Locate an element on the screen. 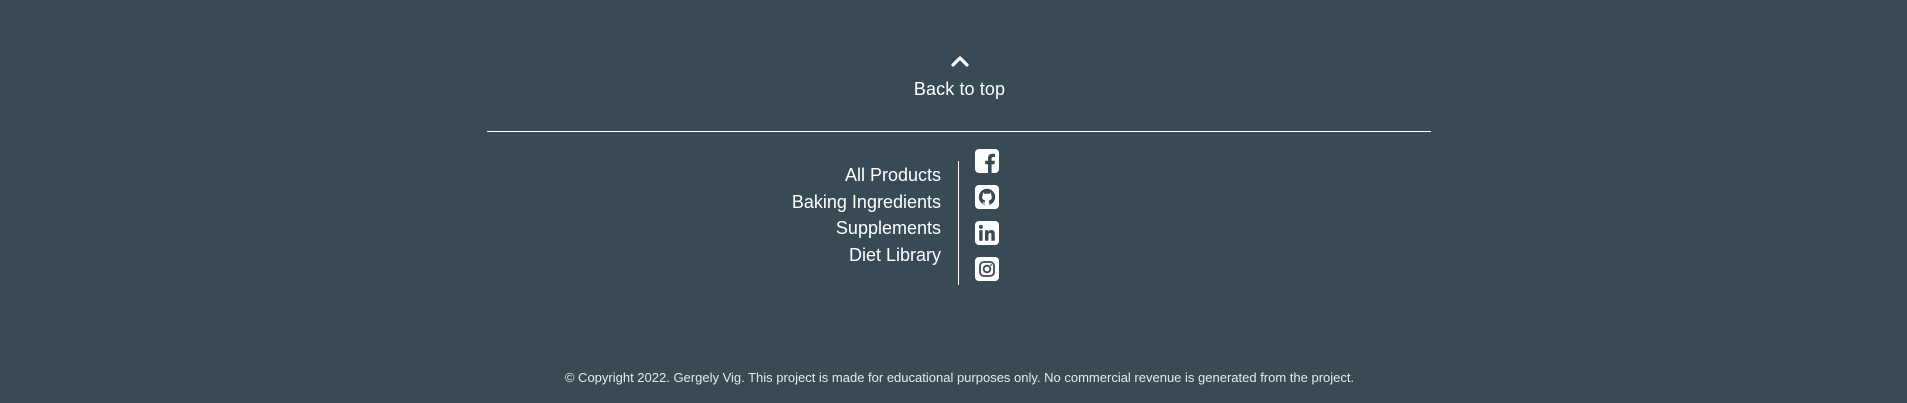 This screenshot has width=1907, height=403. facebook-link is located at coordinates (987, 161).